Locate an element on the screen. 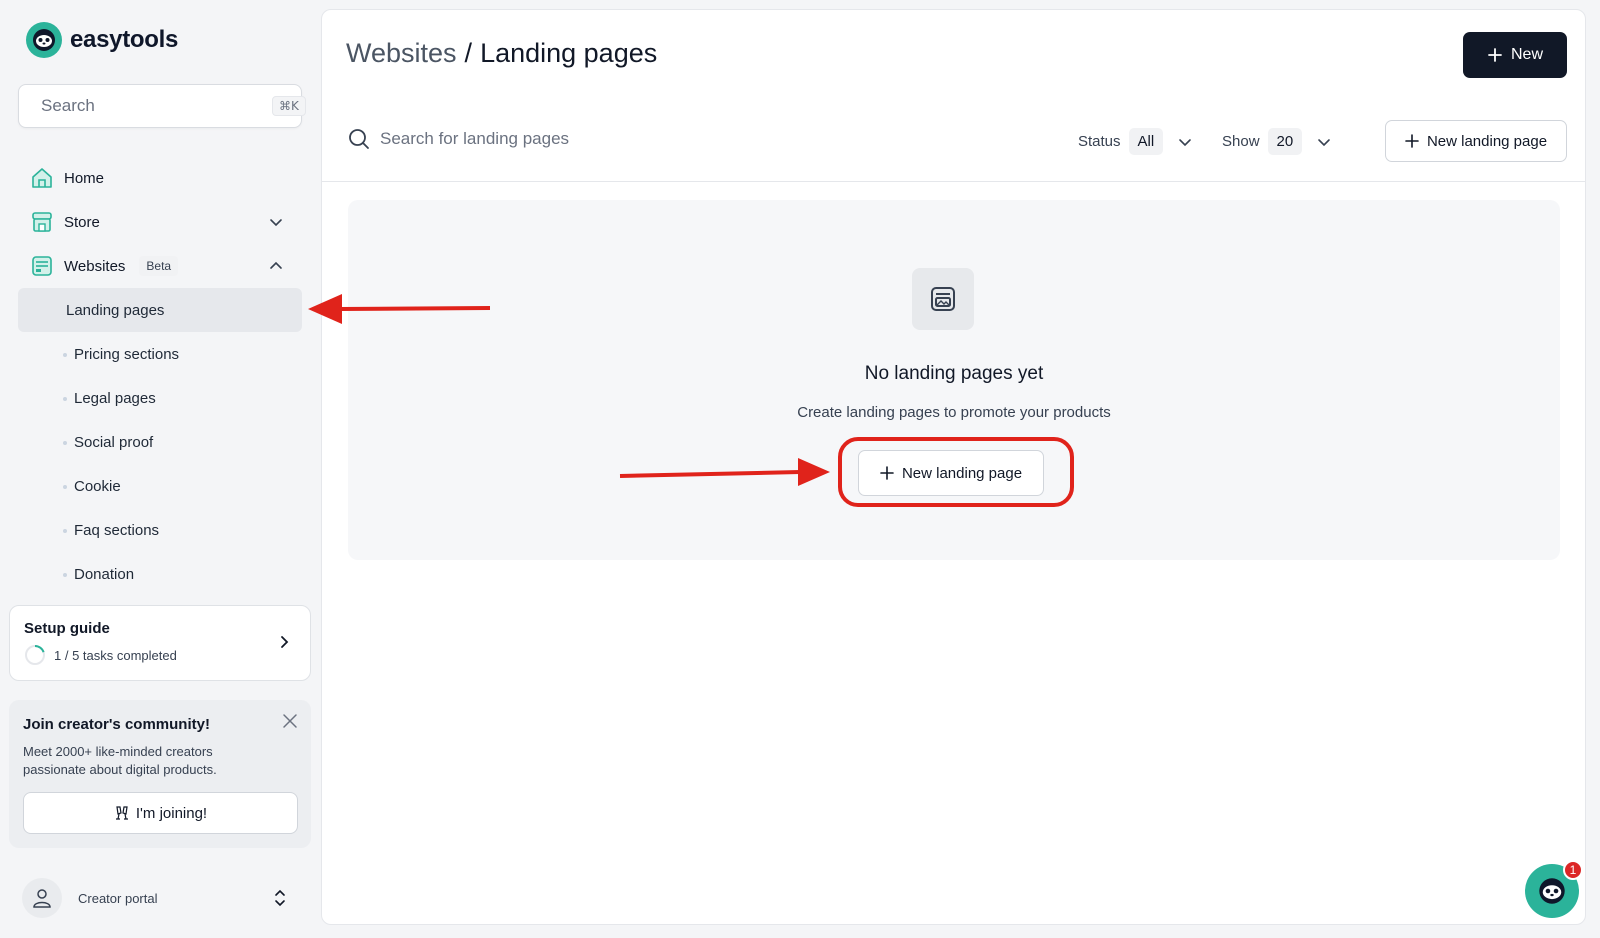 Image resolution: width=1600 pixels, height=938 pixels. new-button: New is located at coordinates (1515, 55).